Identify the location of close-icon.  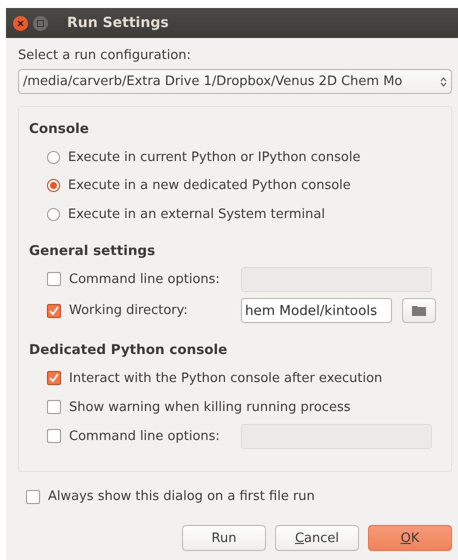
(20, 23).